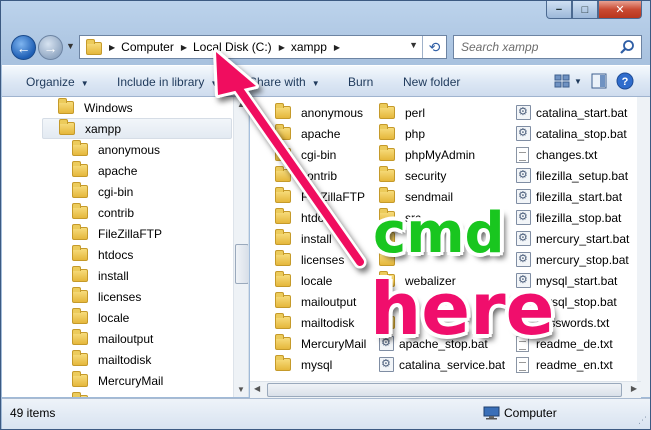 The image size is (651, 430). What do you see at coordinates (522, 322) in the screenshot?
I see `text-file-icon` at bounding box center [522, 322].